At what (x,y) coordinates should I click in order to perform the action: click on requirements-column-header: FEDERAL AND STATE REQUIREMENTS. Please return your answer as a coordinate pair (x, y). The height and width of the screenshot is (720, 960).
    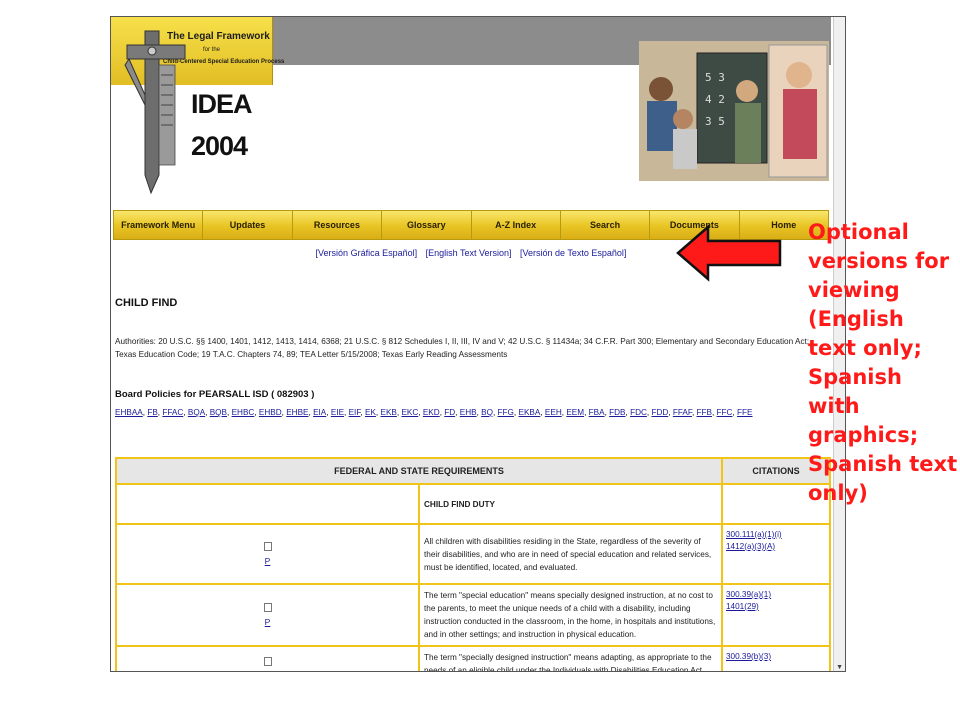
    Looking at the image, I should click on (419, 471).